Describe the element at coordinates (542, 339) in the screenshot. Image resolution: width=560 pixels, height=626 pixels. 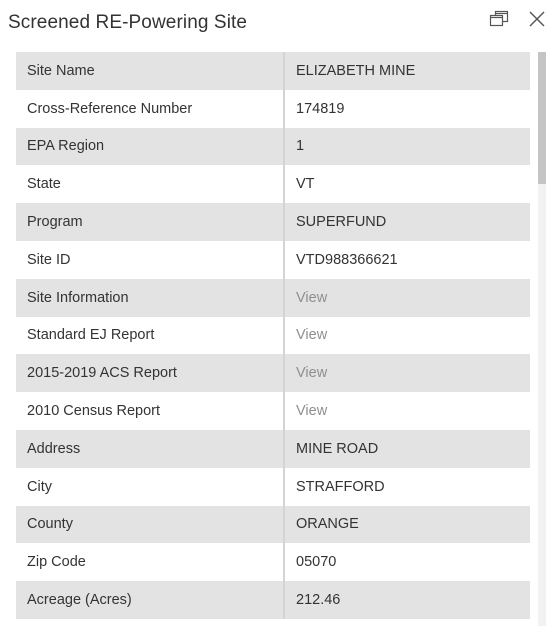
I see `vertical-scrollbar` at that location.